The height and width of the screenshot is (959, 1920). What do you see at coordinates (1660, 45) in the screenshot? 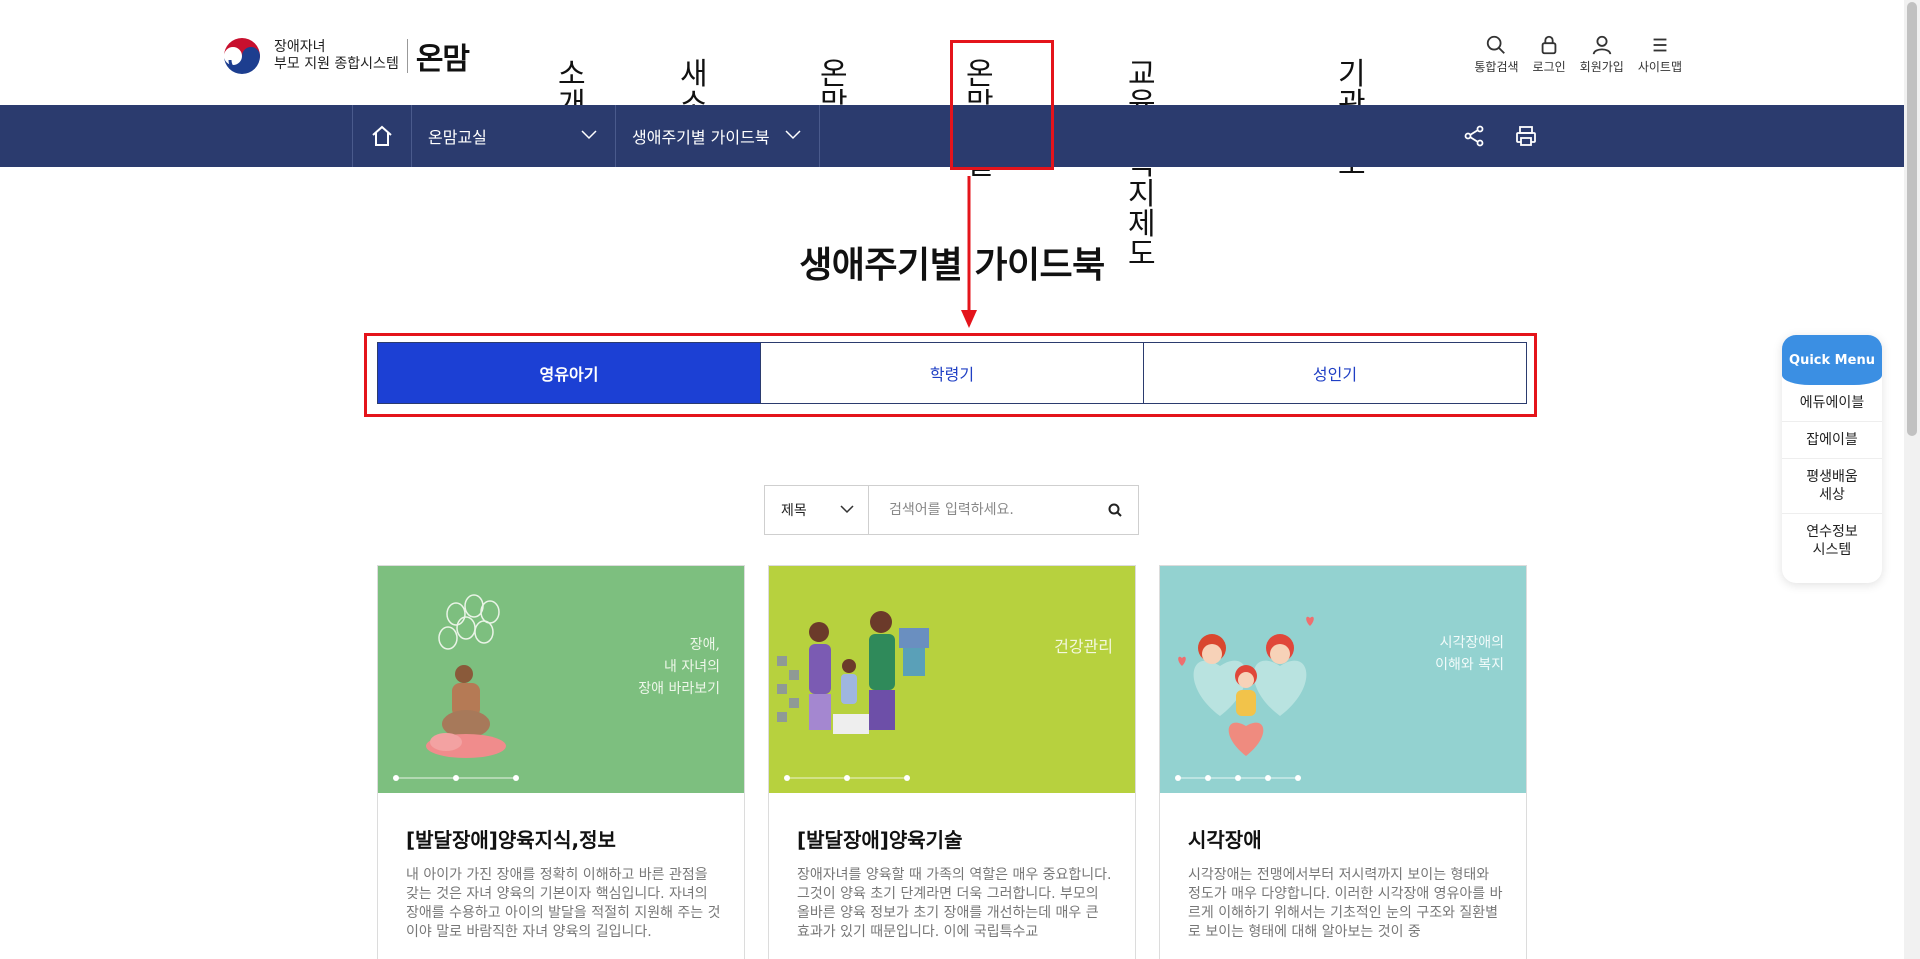
I see `hamburger-icon` at bounding box center [1660, 45].